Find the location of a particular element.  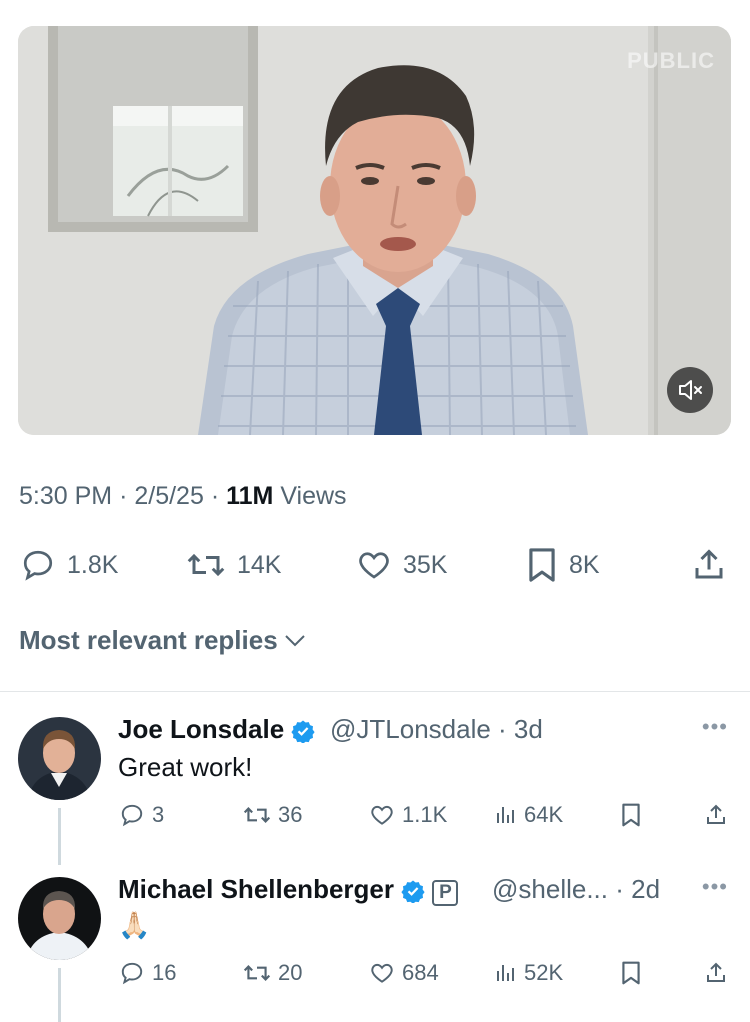

reply-author-name: Joe Lonsdale is located at coordinates (216, 729).